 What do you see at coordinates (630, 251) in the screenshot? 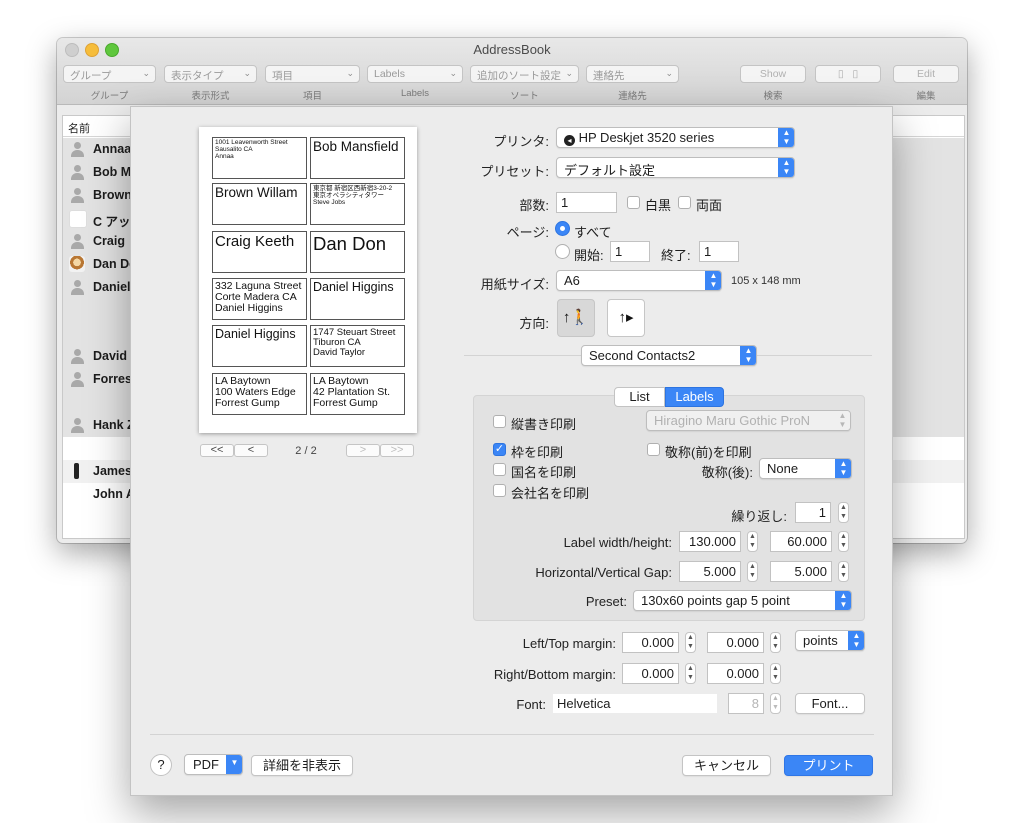
I see `from-page-field: 1` at bounding box center [630, 251].